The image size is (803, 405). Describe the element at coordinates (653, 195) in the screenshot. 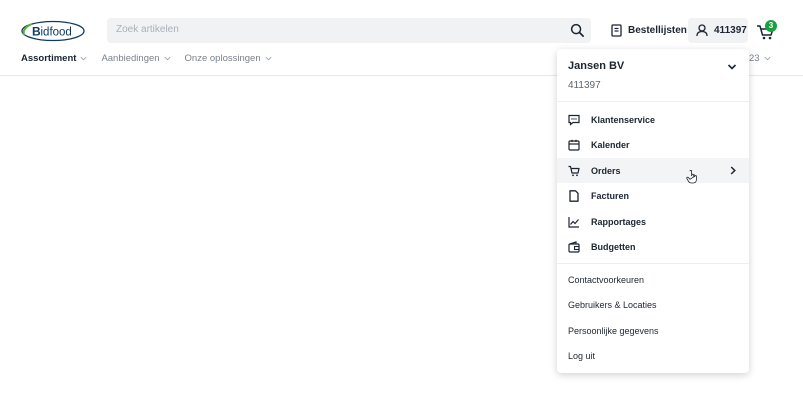

I see `menu-item-facturen: Facturen` at that location.